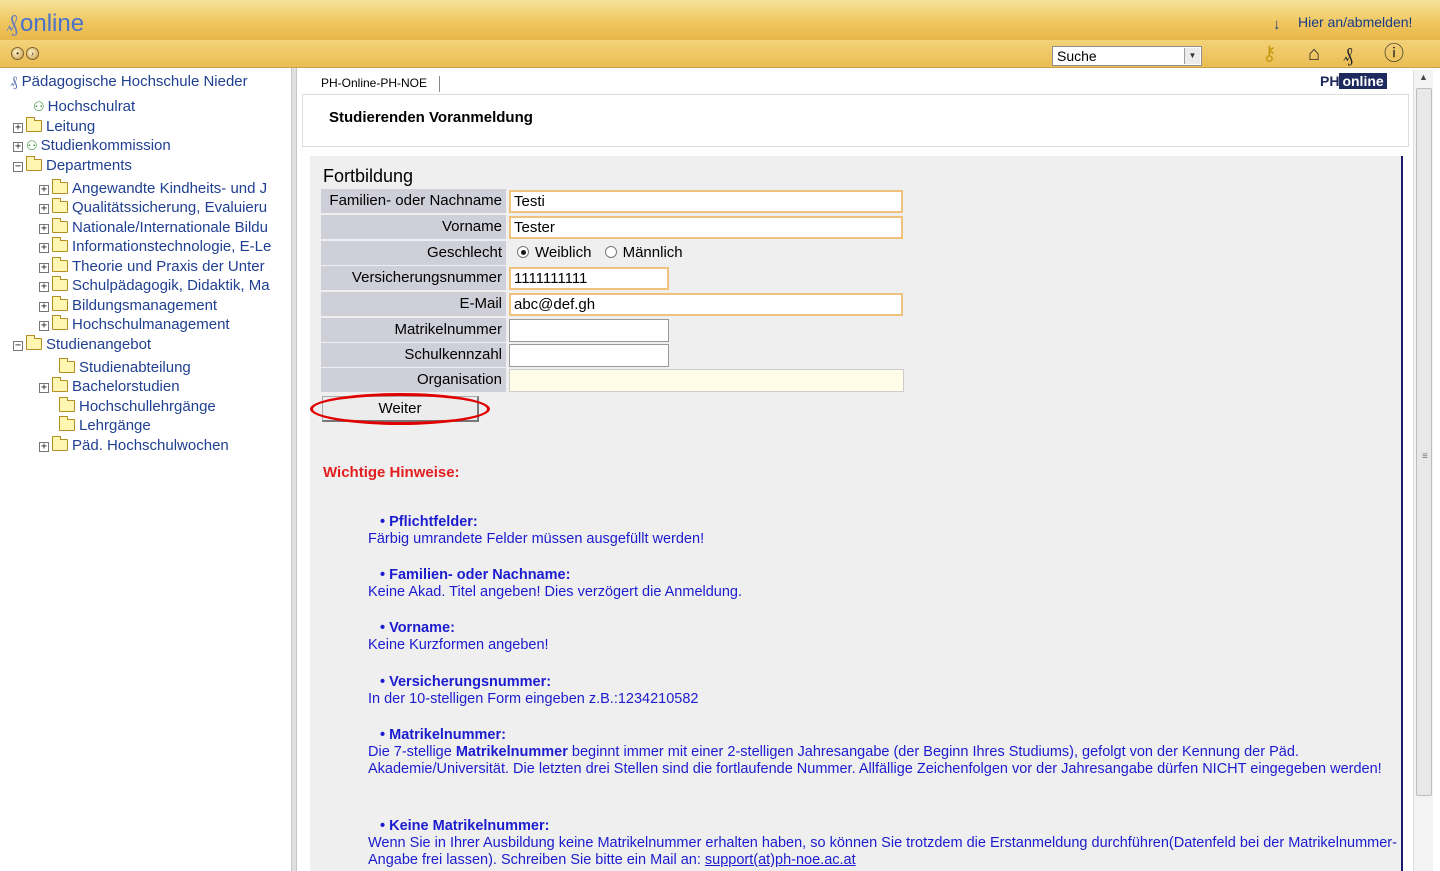 This screenshot has height=871, width=1440. Describe the element at coordinates (413, 355) in the screenshot. I see `schulkennzahl-label: Schulkennzahl` at that location.